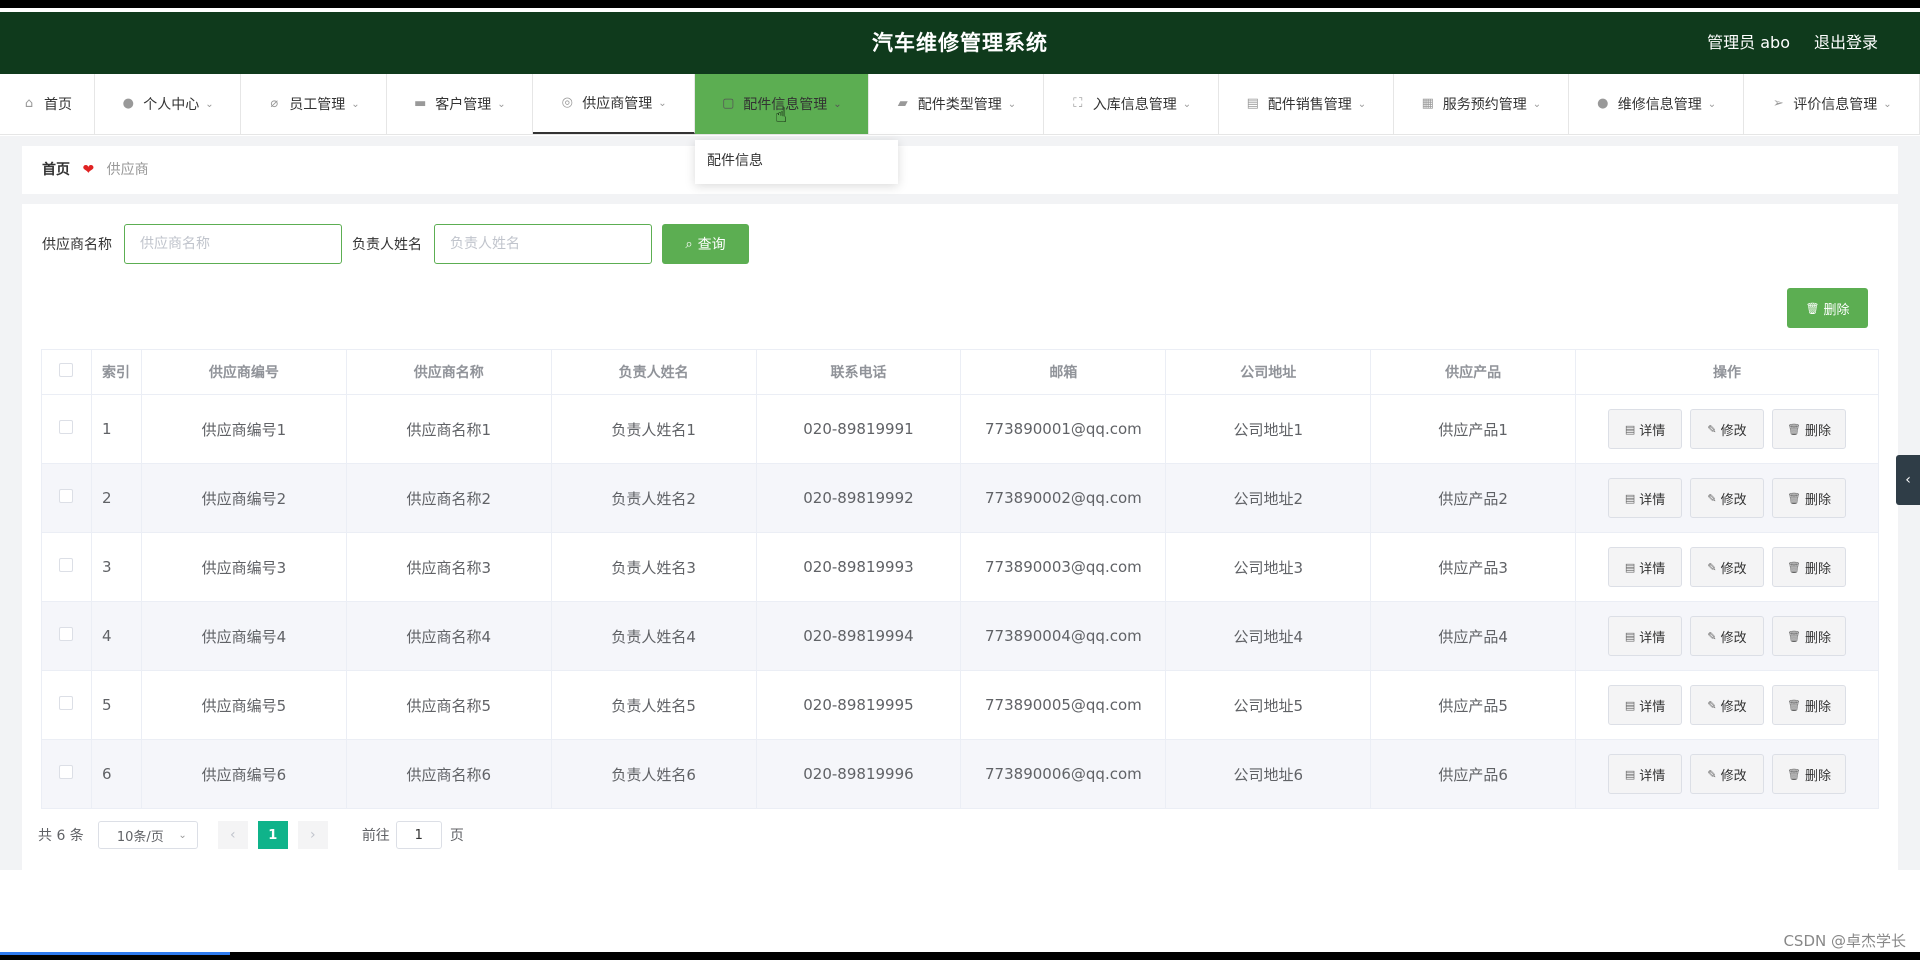 The image size is (1920, 960). Describe the element at coordinates (735, 161) in the screenshot. I see `dropdown-item-parts-info: 配件信息` at that location.